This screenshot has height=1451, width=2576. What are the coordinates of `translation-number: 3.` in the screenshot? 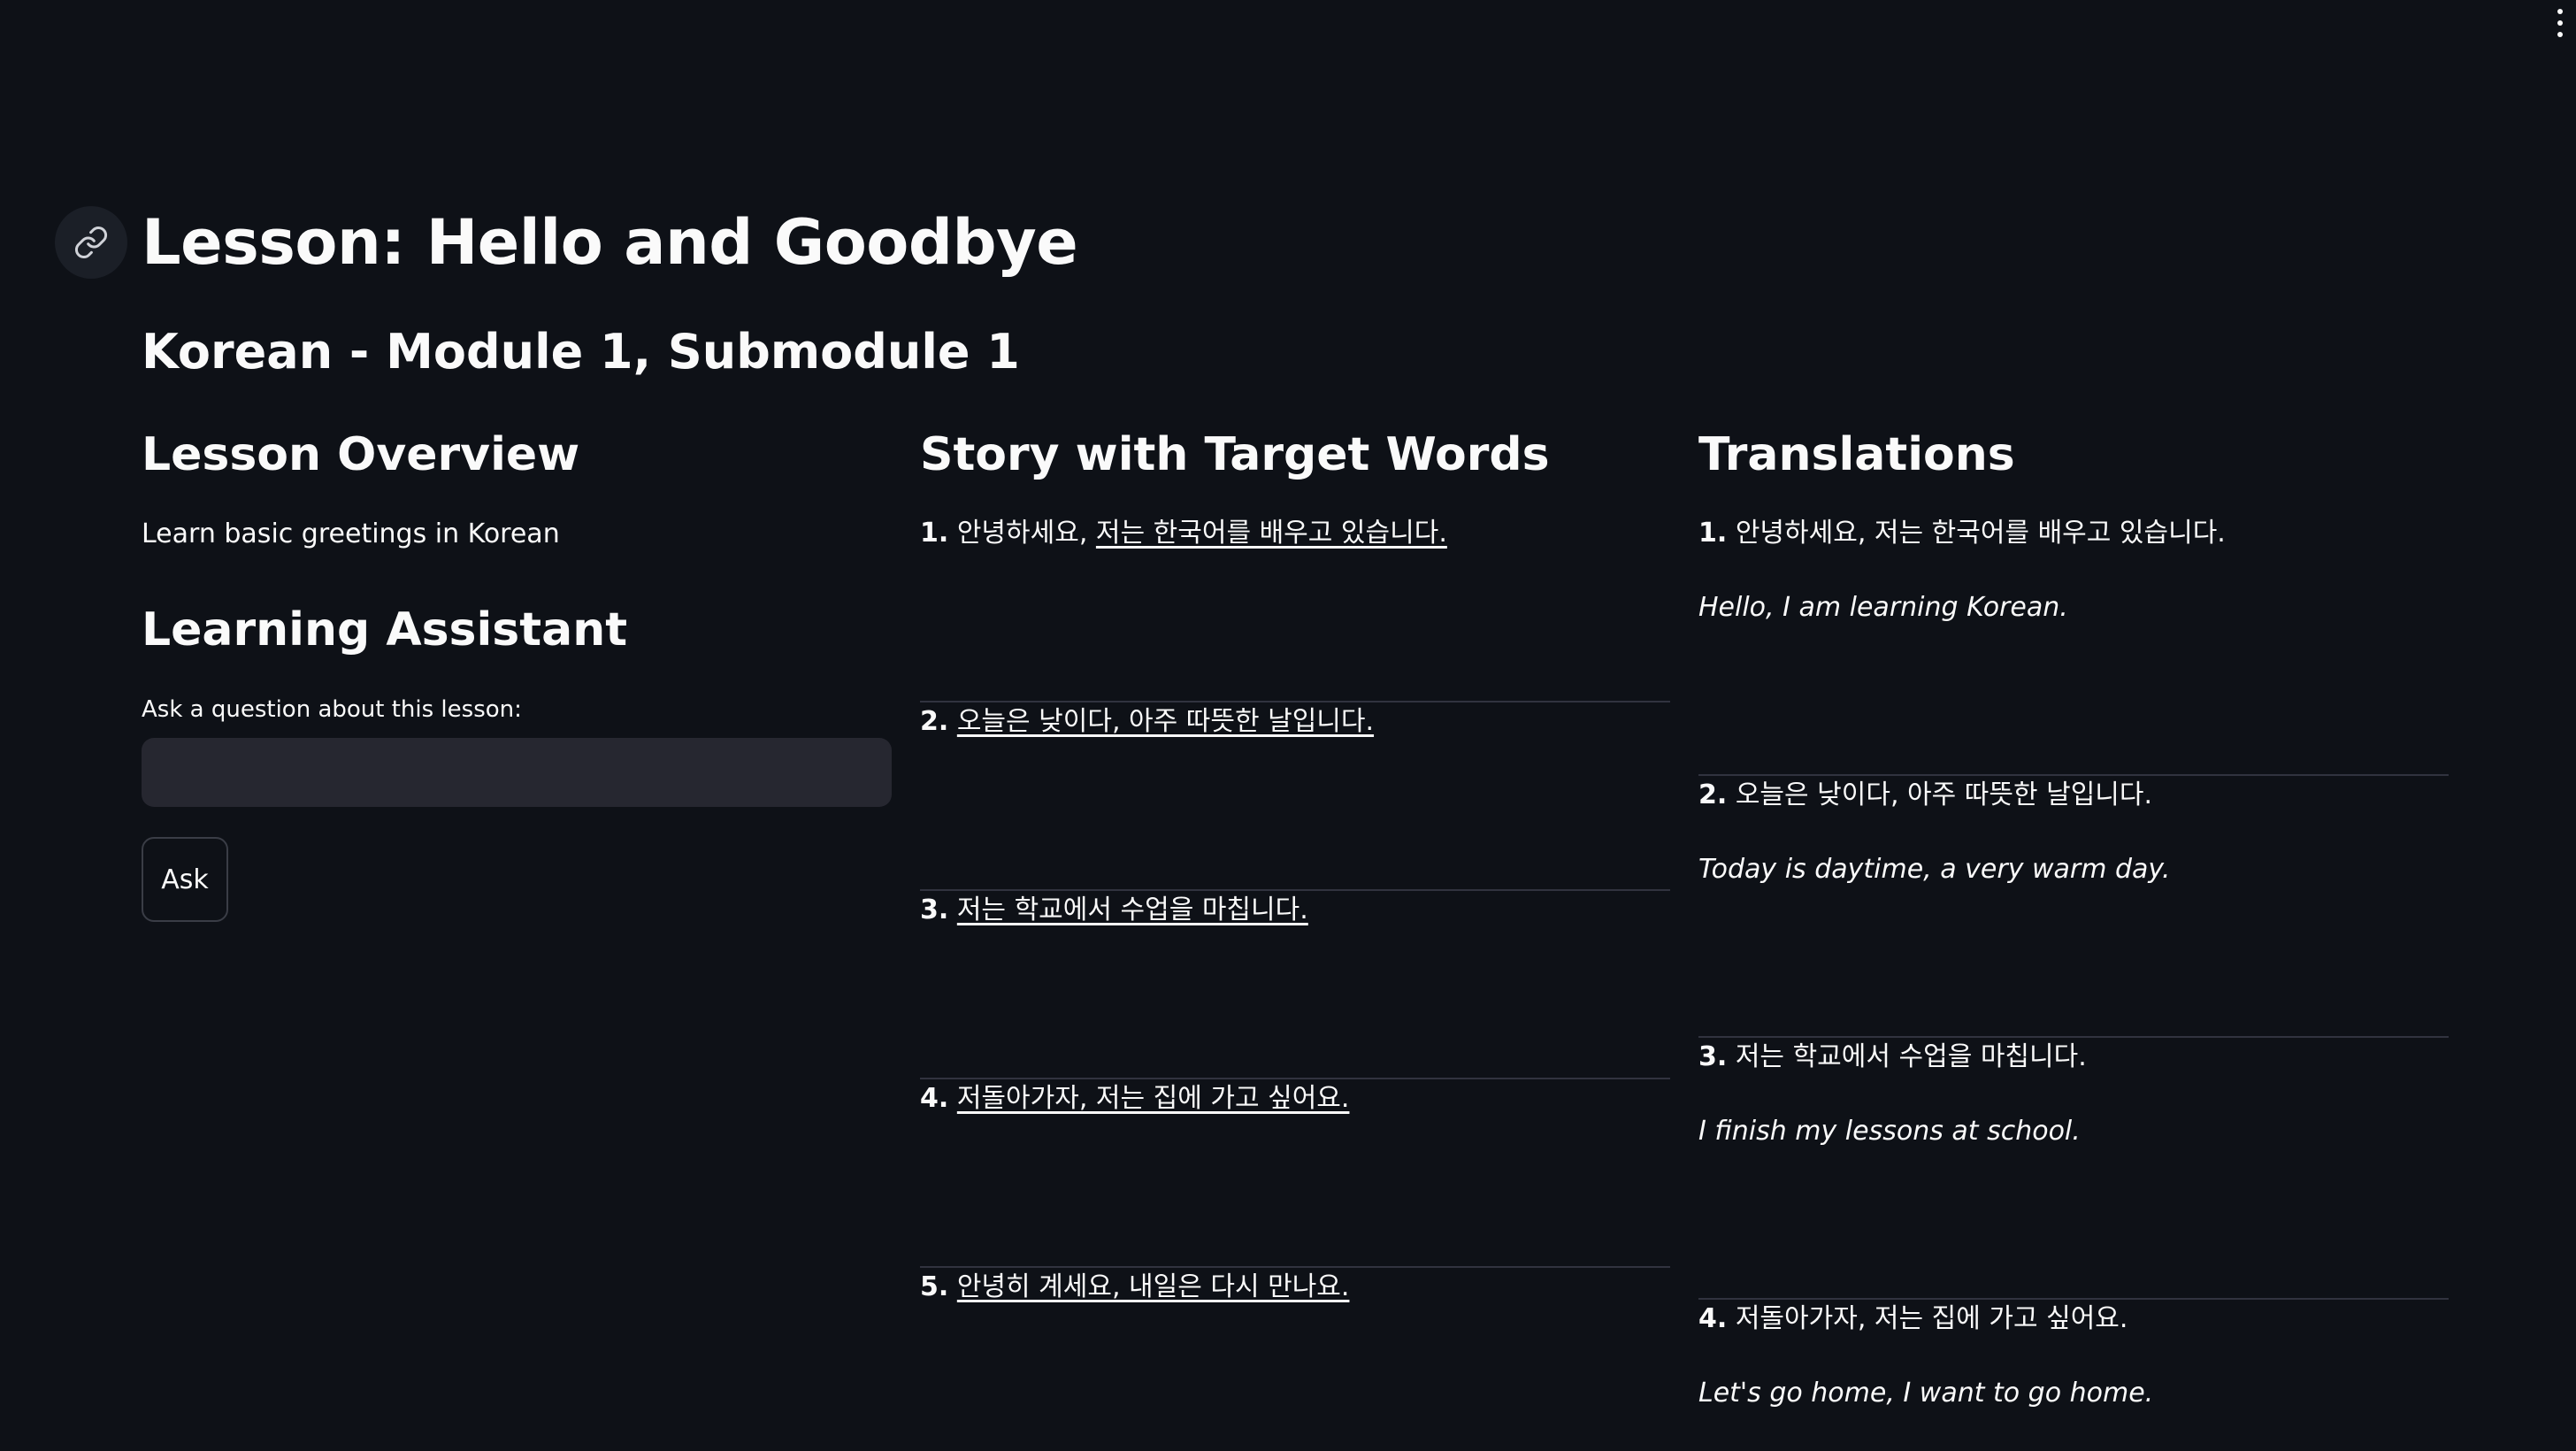 It's located at (1713, 1056).